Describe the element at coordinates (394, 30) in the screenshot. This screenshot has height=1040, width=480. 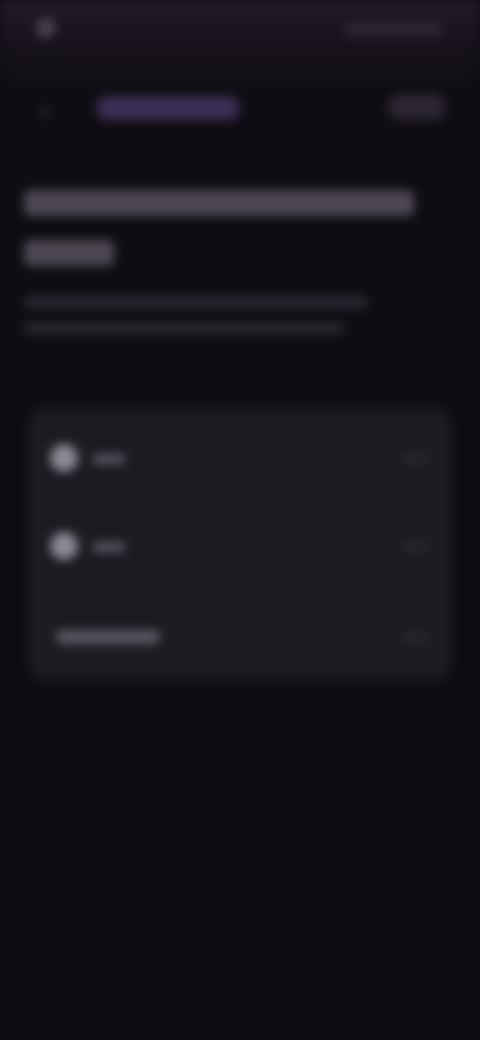
I see `status-right-indicator` at that location.